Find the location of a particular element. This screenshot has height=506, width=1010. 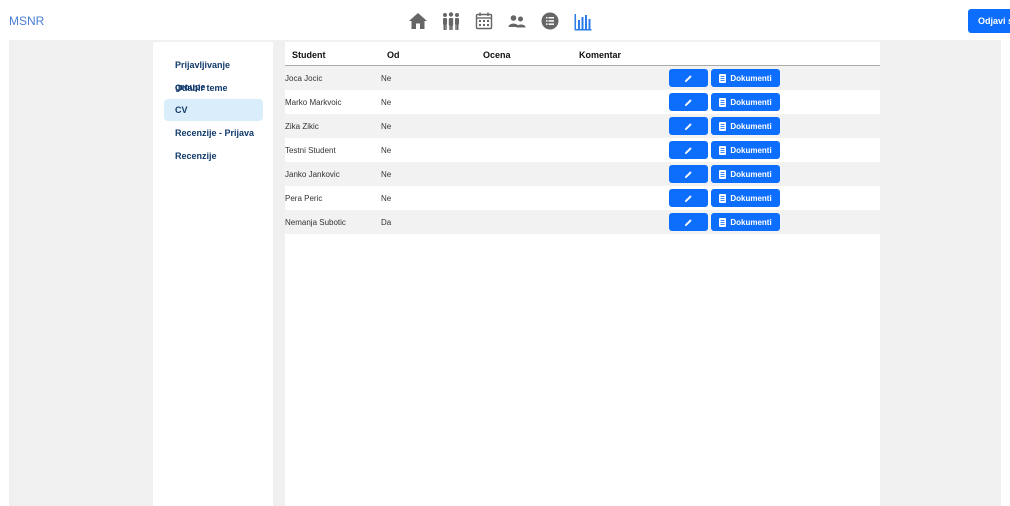

top-navbar: MSNR Odjavi is located at coordinates (505, 20).